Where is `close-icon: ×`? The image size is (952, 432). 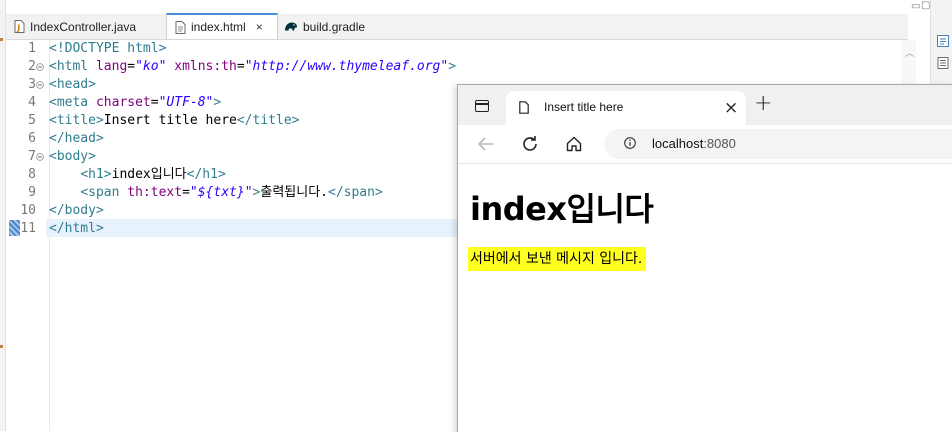 close-icon: × is located at coordinates (259, 27).